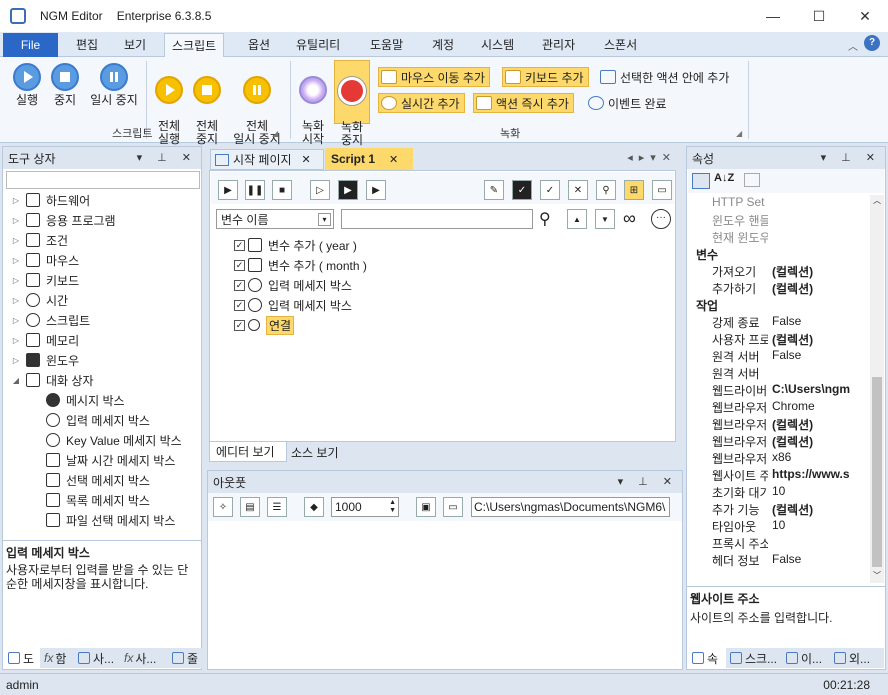 This screenshot has width=888, height=695. I want to click on run-from-icon: ▶, so click(376, 190).